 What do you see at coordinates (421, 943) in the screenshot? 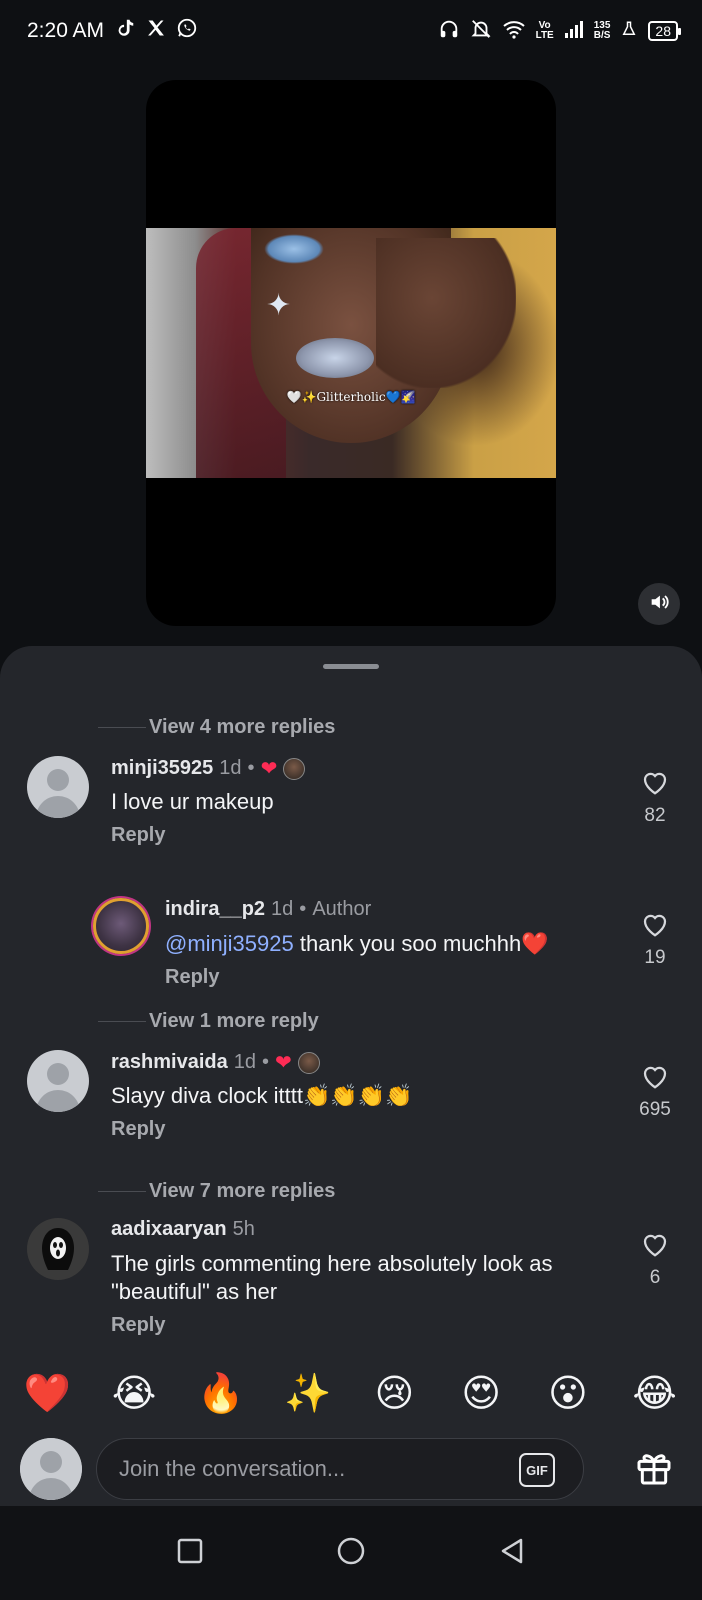
I see `comment-text-body: thank you soo muchhh❤️` at bounding box center [421, 943].